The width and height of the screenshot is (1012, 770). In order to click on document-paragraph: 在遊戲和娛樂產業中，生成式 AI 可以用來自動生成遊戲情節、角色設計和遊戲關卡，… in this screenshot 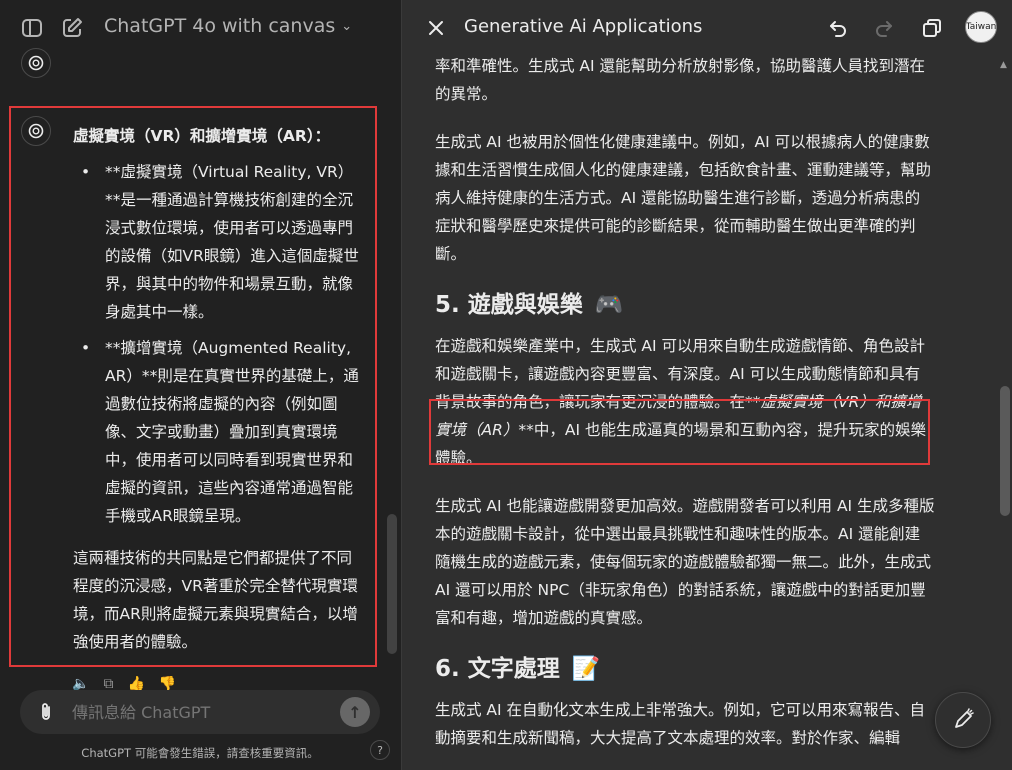, I will do `click(685, 402)`.